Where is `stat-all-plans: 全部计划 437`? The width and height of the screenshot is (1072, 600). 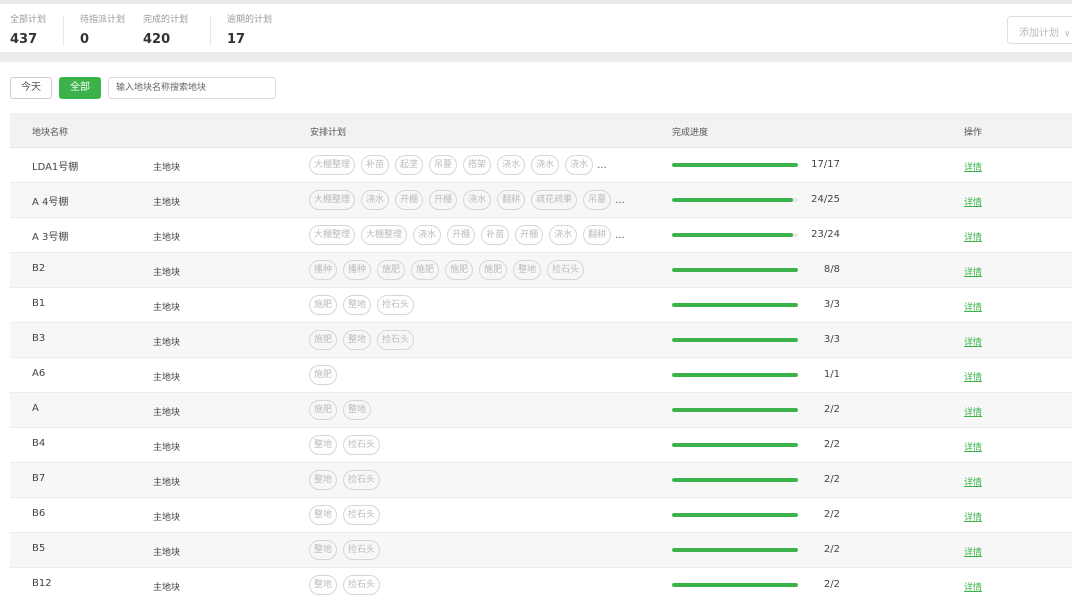
stat-all-plans: 全部计划 437 is located at coordinates (28, 29).